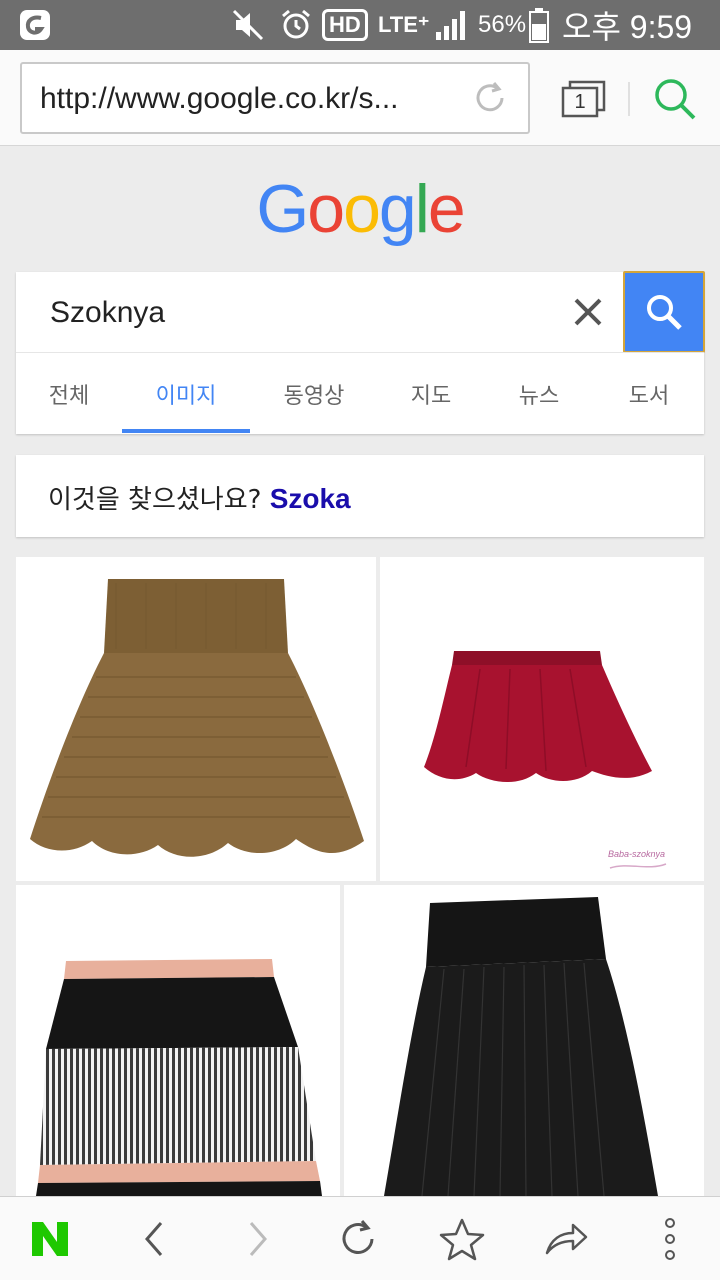  I want to click on toolbar-divider, so click(629, 99).